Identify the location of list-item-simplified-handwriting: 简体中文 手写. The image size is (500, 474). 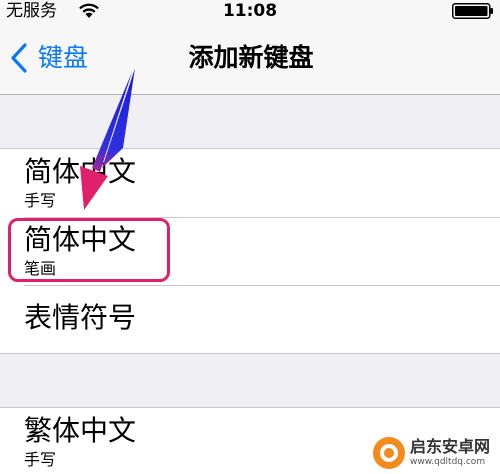
(250, 183).